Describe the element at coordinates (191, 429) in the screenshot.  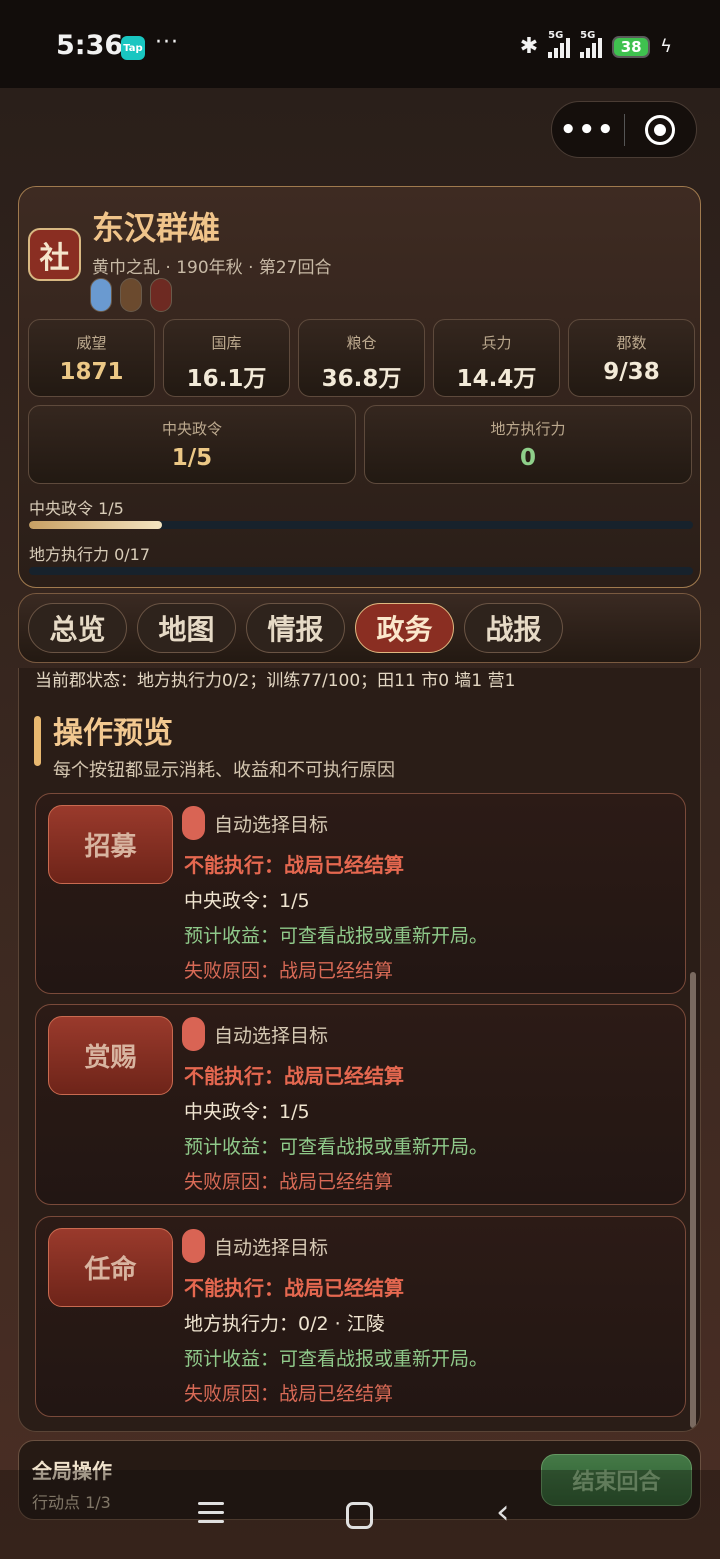
I see `order-label: 中央政令` at that location.